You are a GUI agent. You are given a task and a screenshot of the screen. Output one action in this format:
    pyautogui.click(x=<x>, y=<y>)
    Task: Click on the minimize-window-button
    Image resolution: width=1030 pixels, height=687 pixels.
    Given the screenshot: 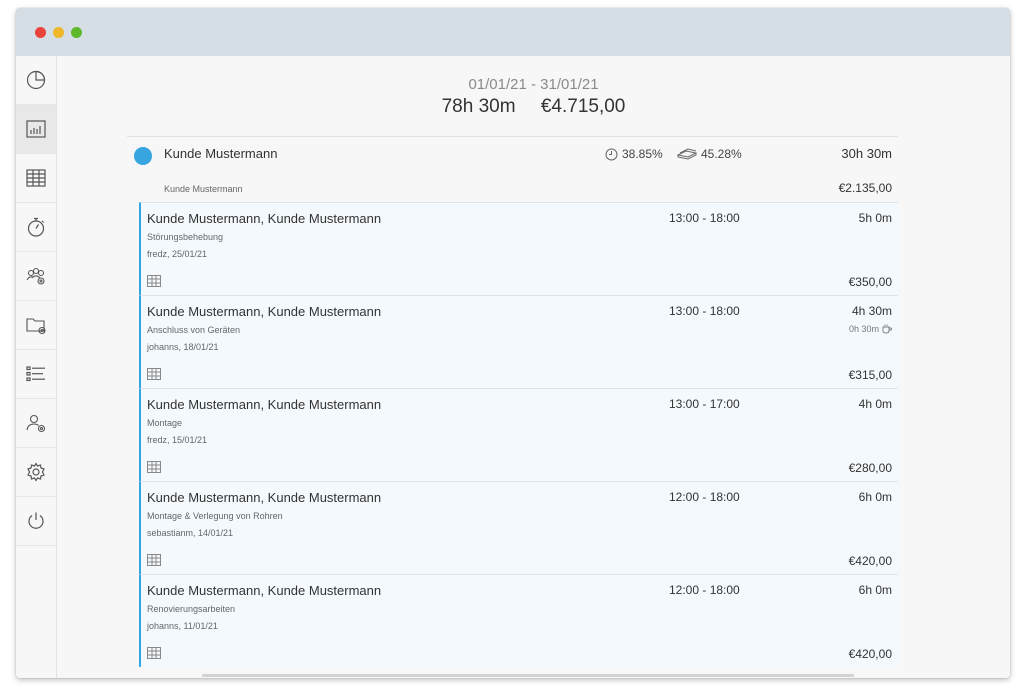 What is the action you would take?
    pyautogui.click(x=58, y=32)
    